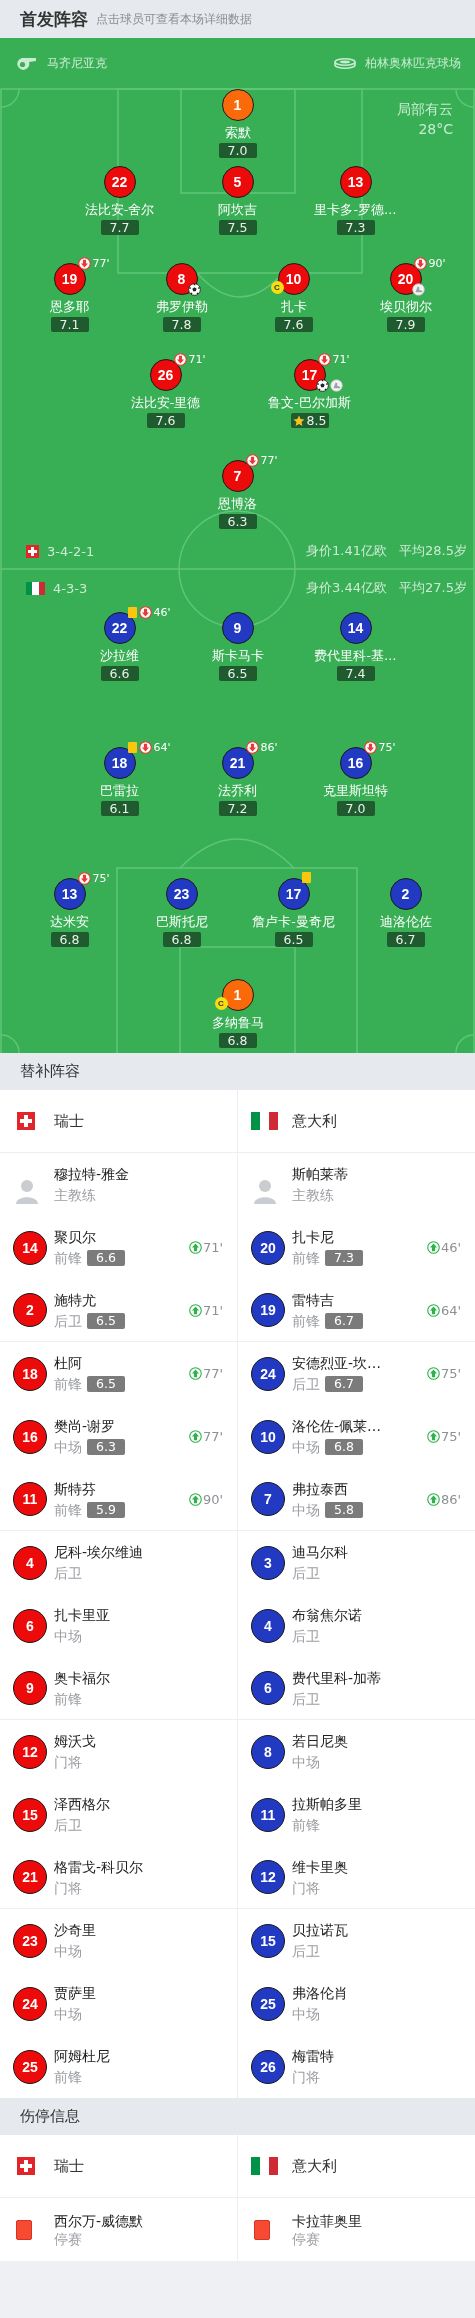  What do you see at coordinates (237, 521) in the screenshot?
I see `player-rating: 6.3` at bounding box center [237, 521].